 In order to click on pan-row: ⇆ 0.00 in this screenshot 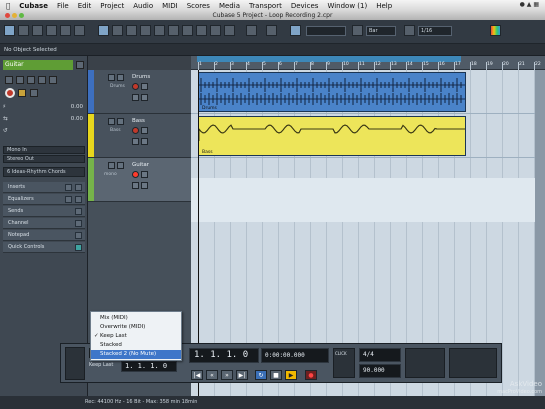, I will do `click(44, 119)`.